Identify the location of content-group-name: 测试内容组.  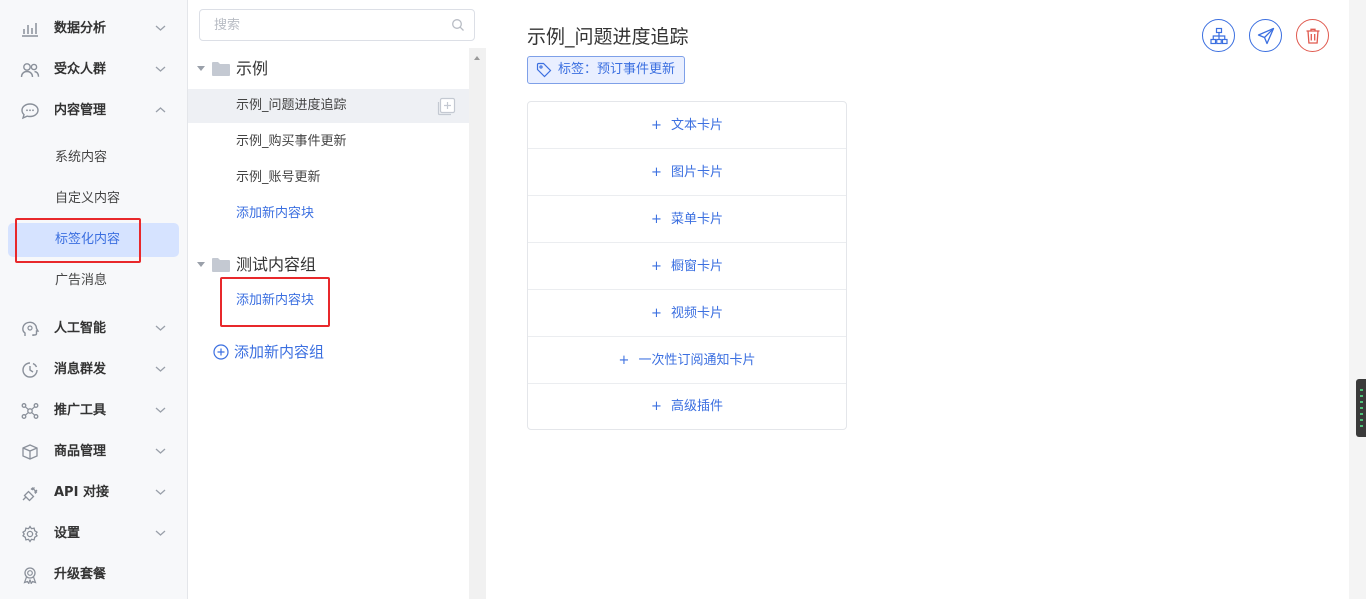
(276, 264).